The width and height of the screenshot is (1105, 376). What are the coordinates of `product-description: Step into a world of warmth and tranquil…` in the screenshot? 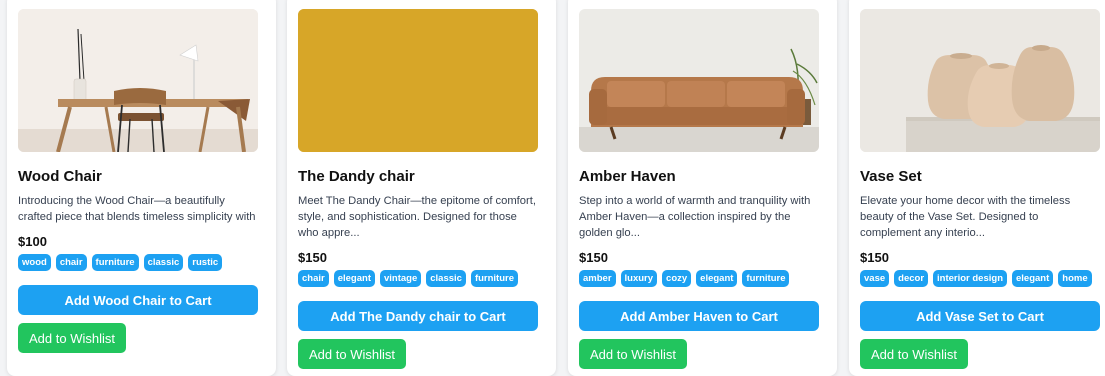 It's located at (695, 217).